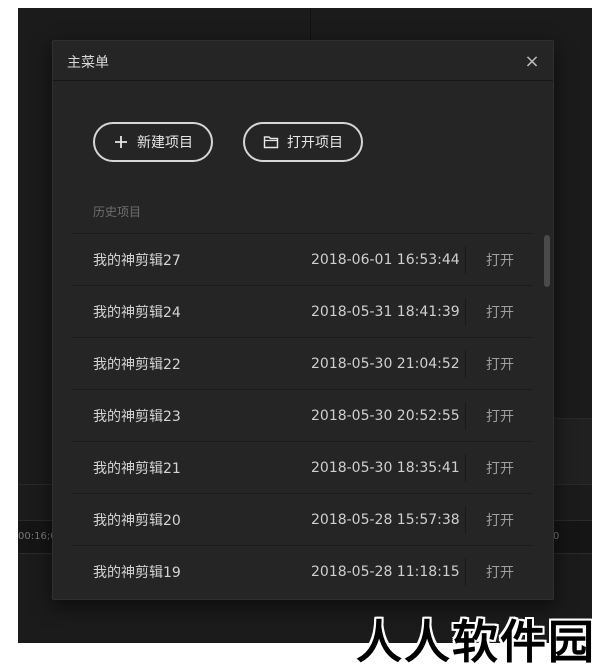 The image size is (611, 672). What do you see at coordinates (315, 143) in the screenshot?
I see `open-project-label: 打开项目` at bounding box center [315, 143].